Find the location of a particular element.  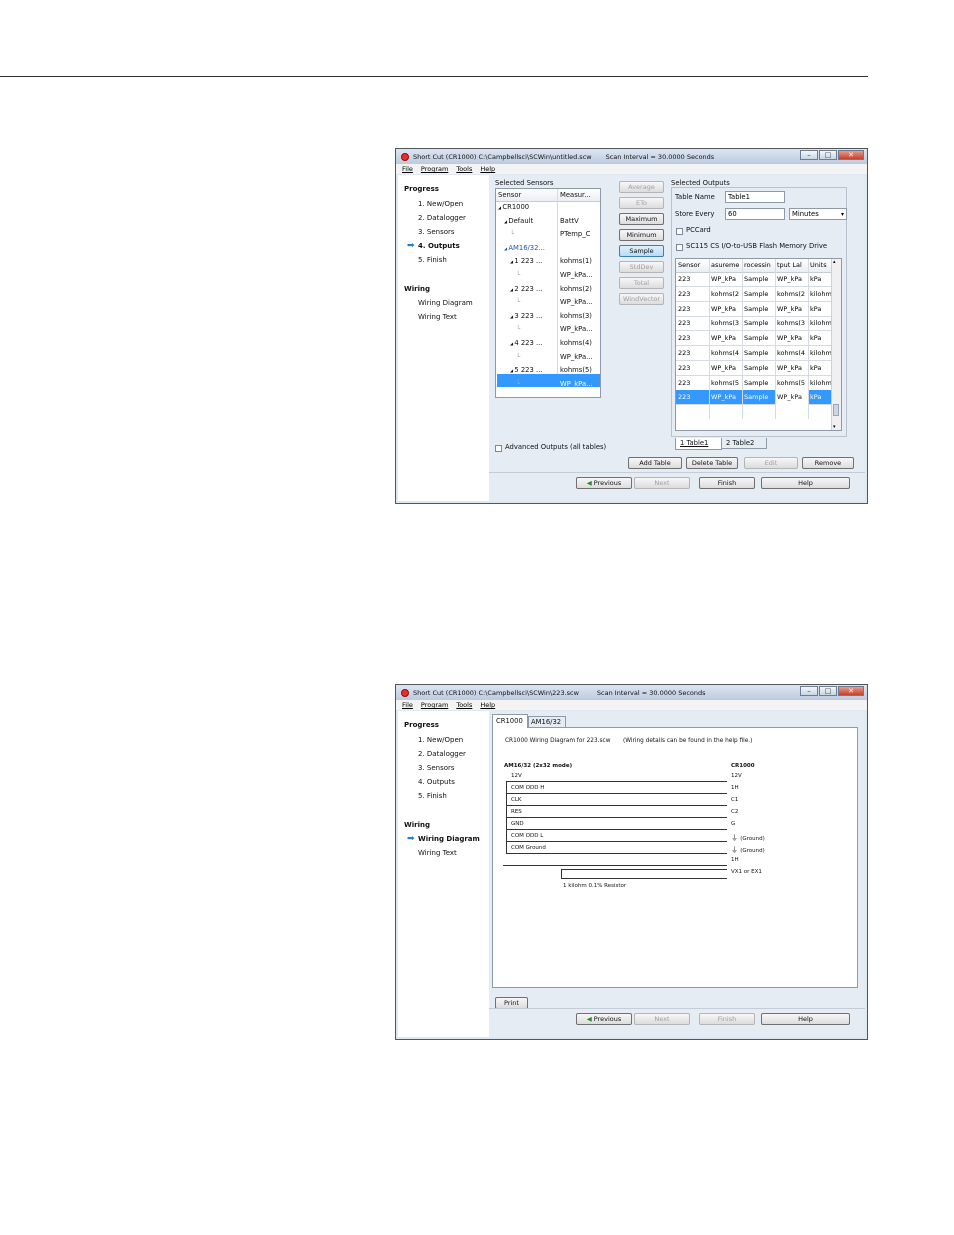

tab-table2: 2 Table2 is located at coordinates (744, 443).